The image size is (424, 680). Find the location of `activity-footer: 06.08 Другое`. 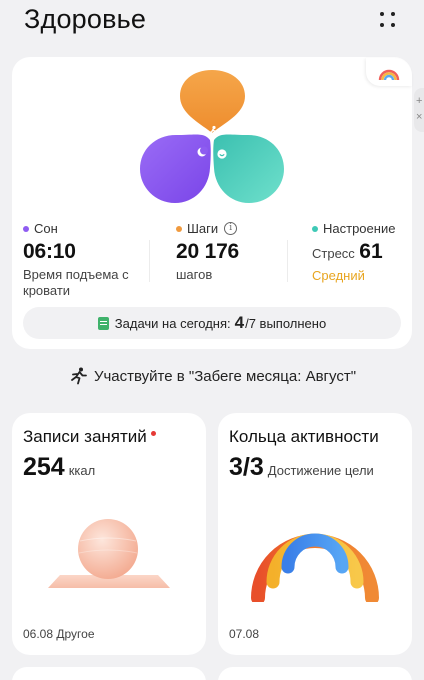

activity-footer: 06.08 Другое is located at coordinates (59, 634).